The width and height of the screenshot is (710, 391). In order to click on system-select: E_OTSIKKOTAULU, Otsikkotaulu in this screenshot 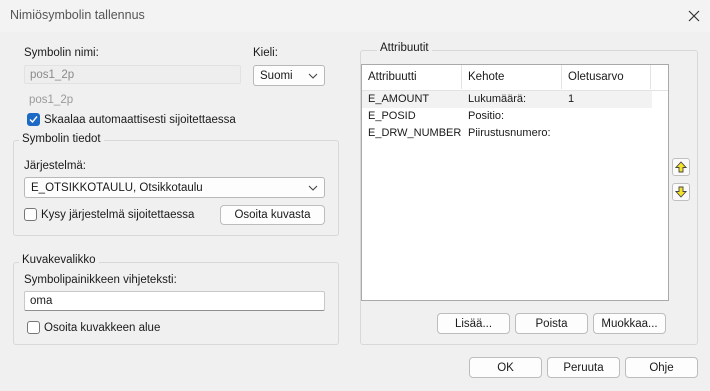, I will do `click(174, 187)`.